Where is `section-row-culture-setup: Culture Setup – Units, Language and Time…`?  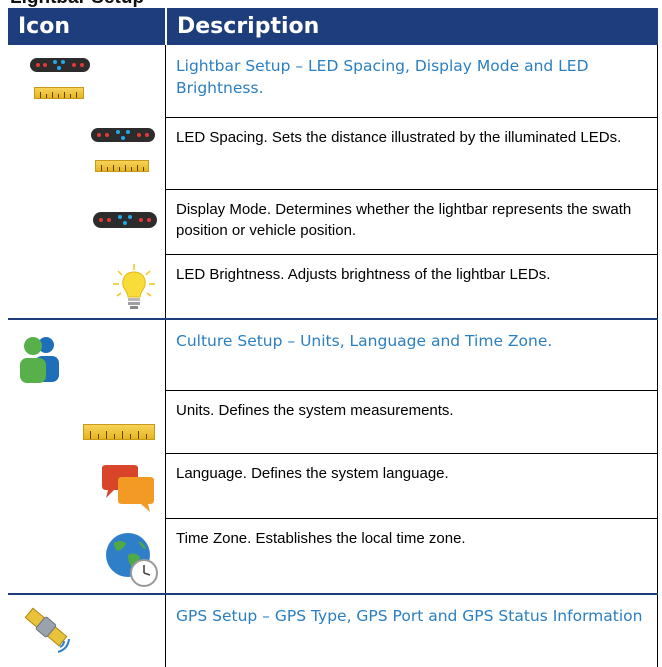 section-row-culture-setup: Culture Setup – Units, Language and Time… is located at coordinates (333, 355).